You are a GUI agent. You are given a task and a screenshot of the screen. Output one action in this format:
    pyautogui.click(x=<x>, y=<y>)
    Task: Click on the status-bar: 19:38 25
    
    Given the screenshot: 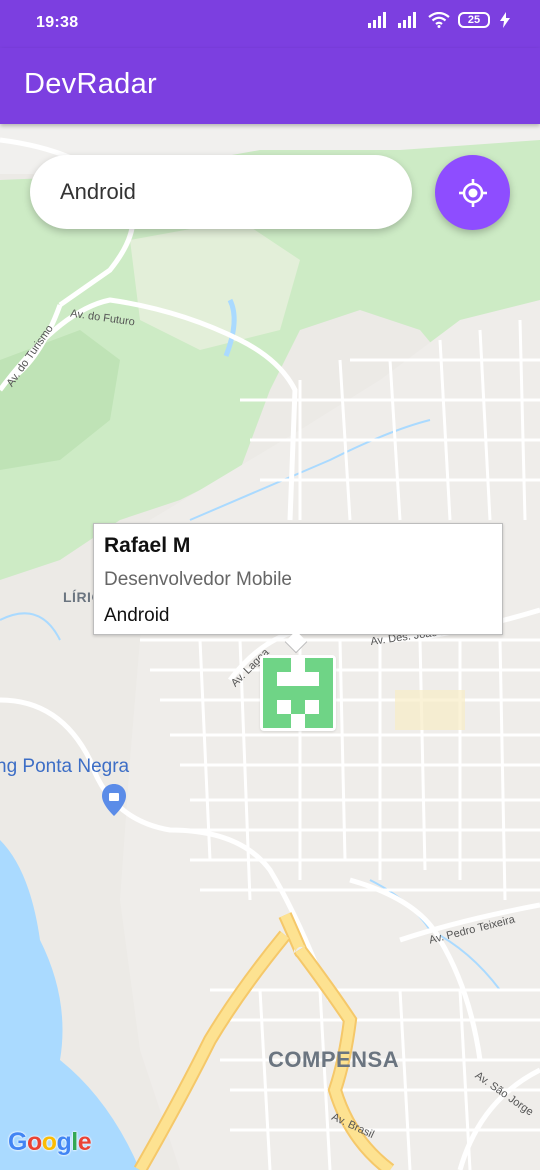 What is the action you would take?
    pyautogui.click(x=270, y=24)
    